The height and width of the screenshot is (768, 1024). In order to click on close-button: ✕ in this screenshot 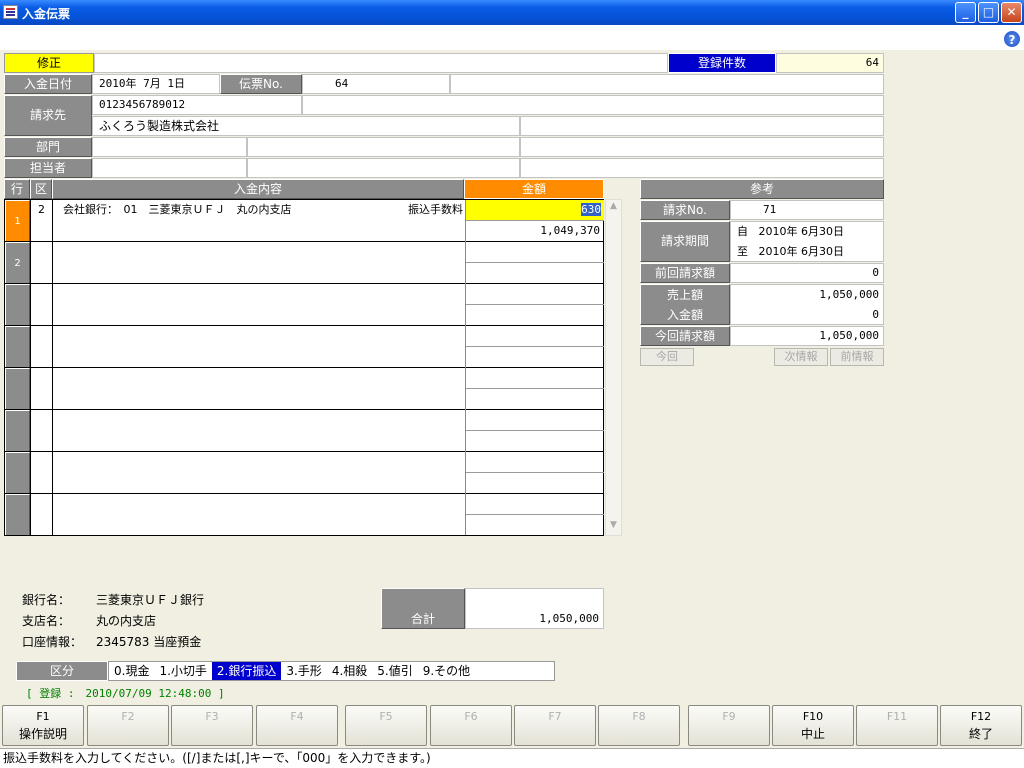, I will do `click(1011, 12)`.